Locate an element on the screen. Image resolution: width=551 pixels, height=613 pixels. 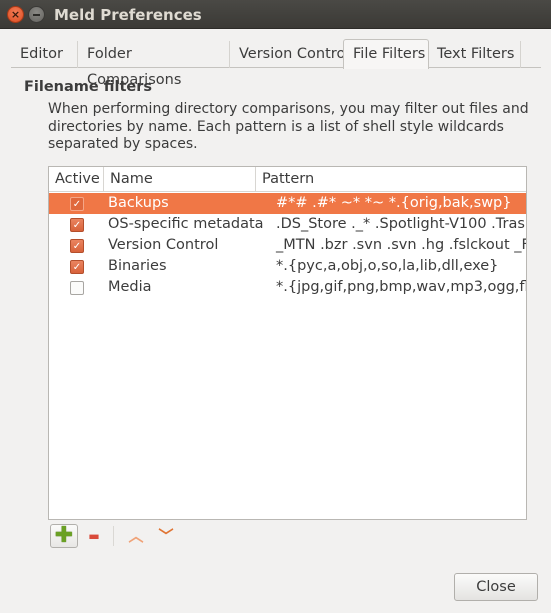
plus-icon: ✚ is located at coordinates (64, 535).